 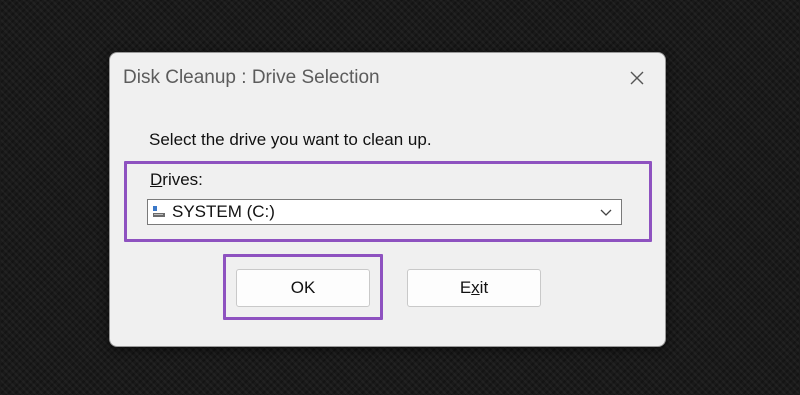 What do you see at coordinates (156, 179) in the screenshot?
I see `drives-label-mnemonic: D` at bounding box center [156, 179].